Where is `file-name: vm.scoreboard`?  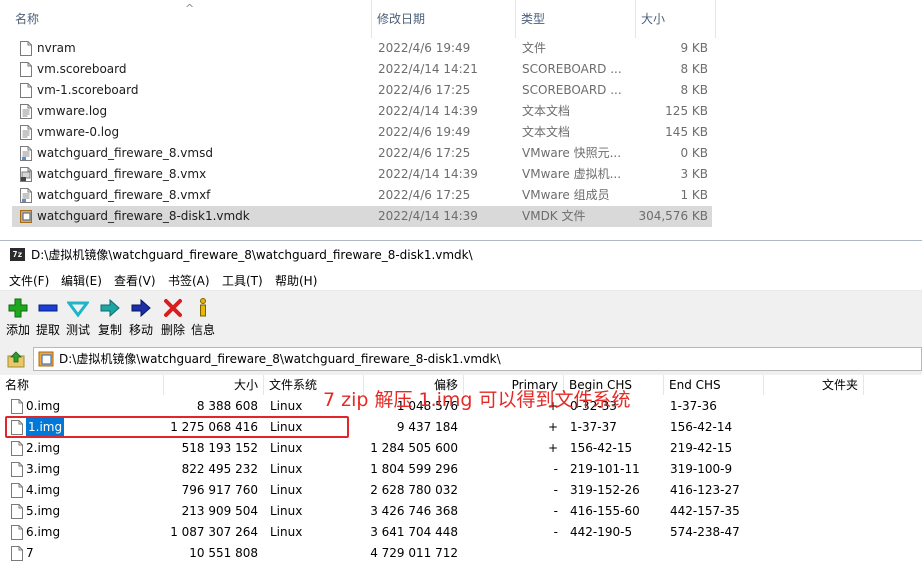
file-name: vm.scoreboard is located at coordinates (82, 69).